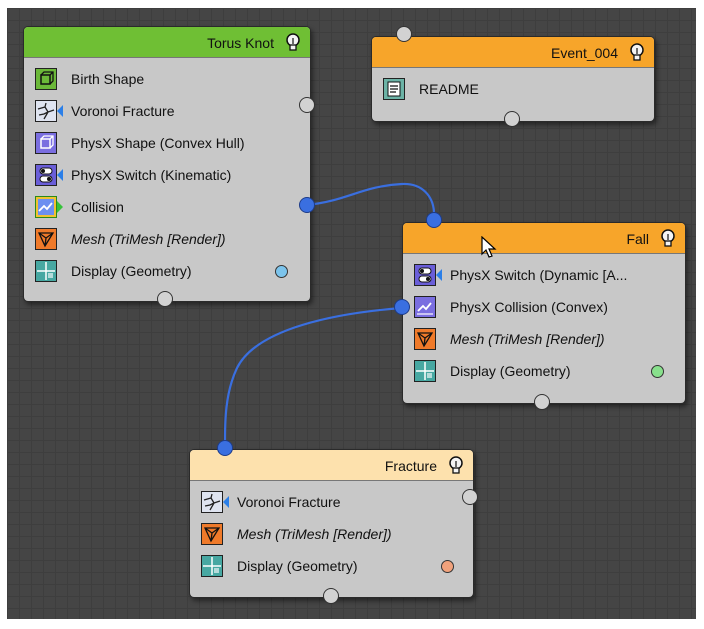  Describe the element at coordinates (46, 207) in the screenshot. I see `collision-icon` at that location.